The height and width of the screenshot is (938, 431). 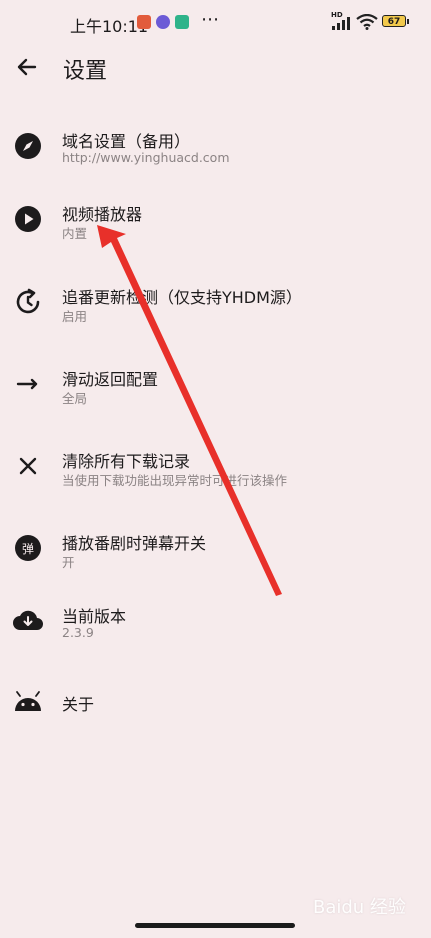 I want to click on setting-subtitle: 当使用下载功能出现异常时可进行该操作, so click(x=175, y=480).